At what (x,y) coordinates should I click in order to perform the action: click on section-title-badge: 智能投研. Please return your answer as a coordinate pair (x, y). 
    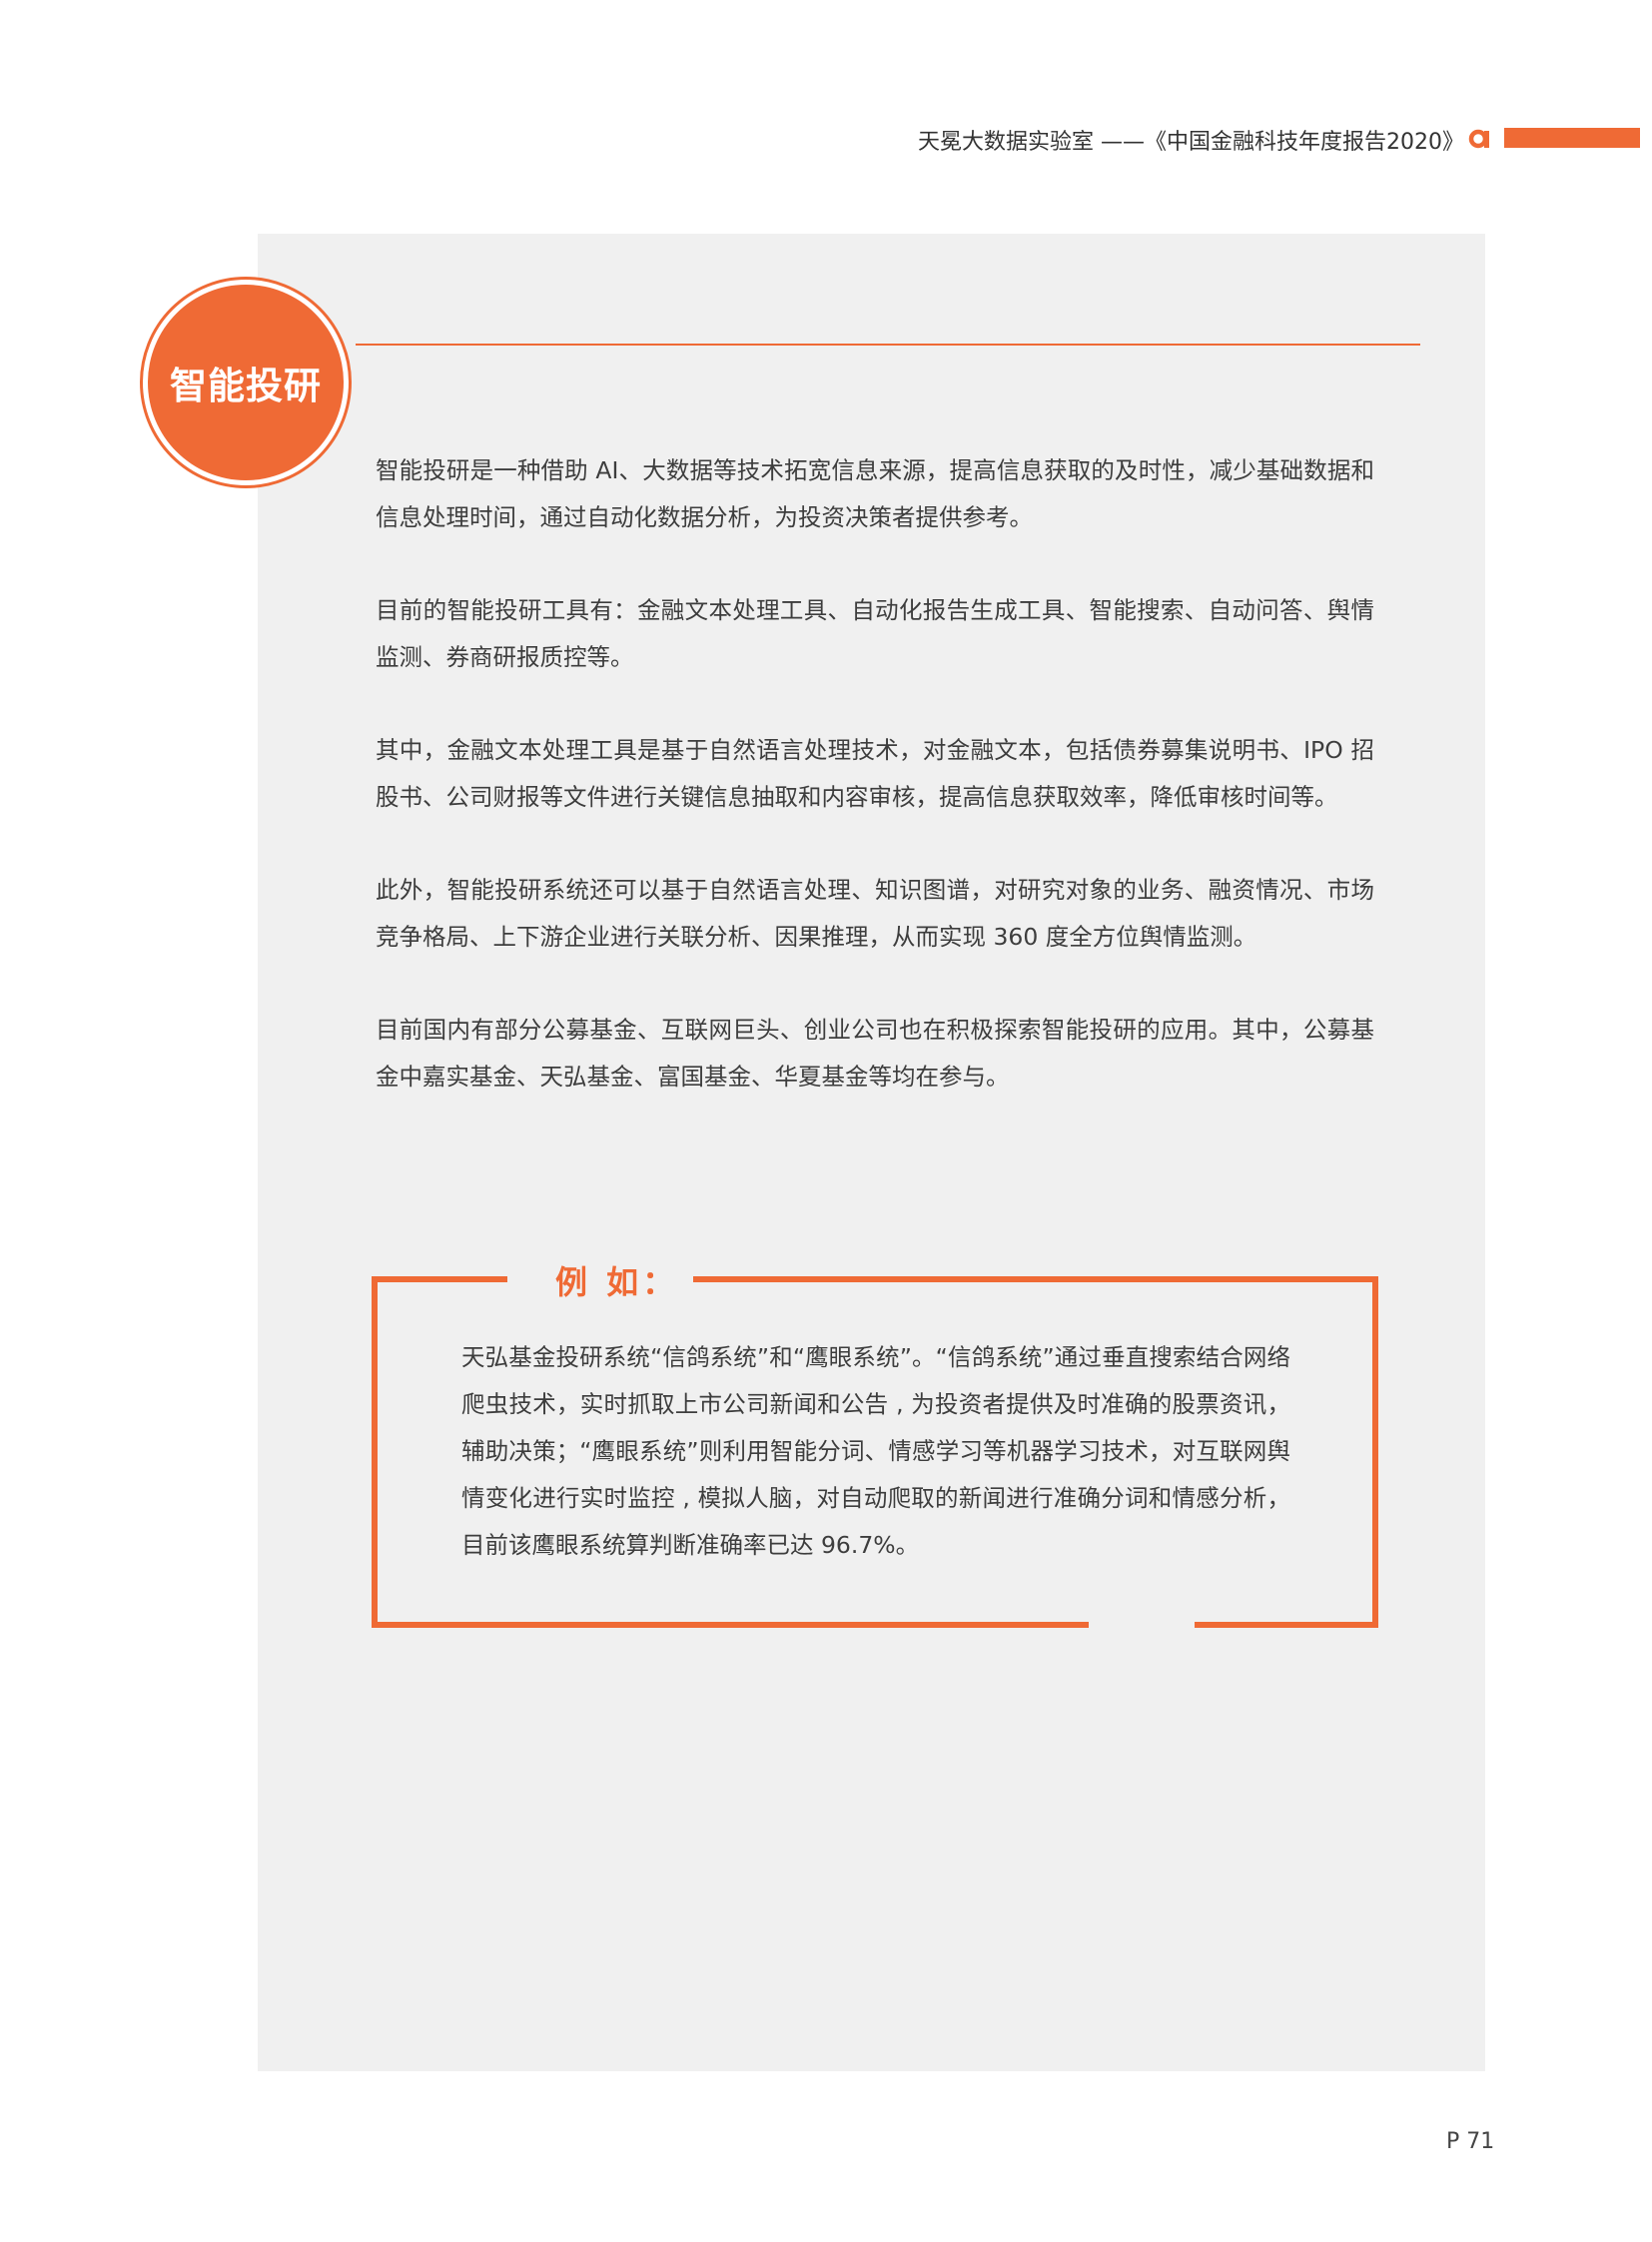
    Looking at the image, I should click on (246, 382).